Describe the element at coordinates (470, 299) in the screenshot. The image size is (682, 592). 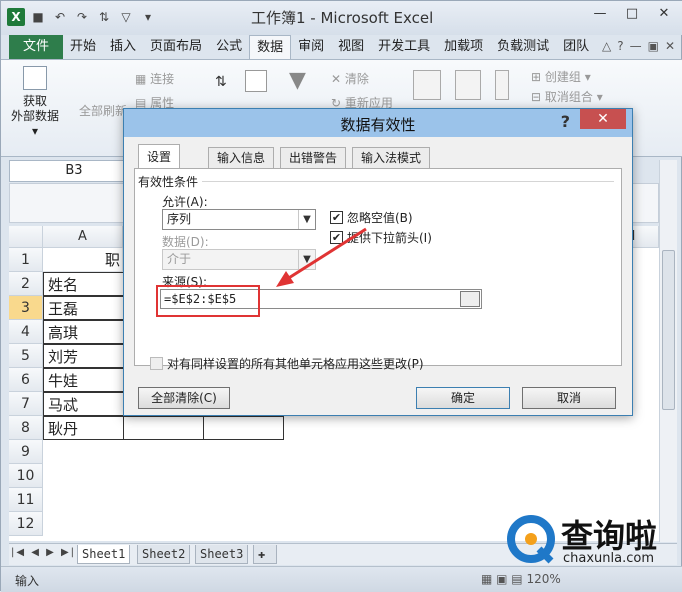
I see `collapse-dialog-icon` at that location.